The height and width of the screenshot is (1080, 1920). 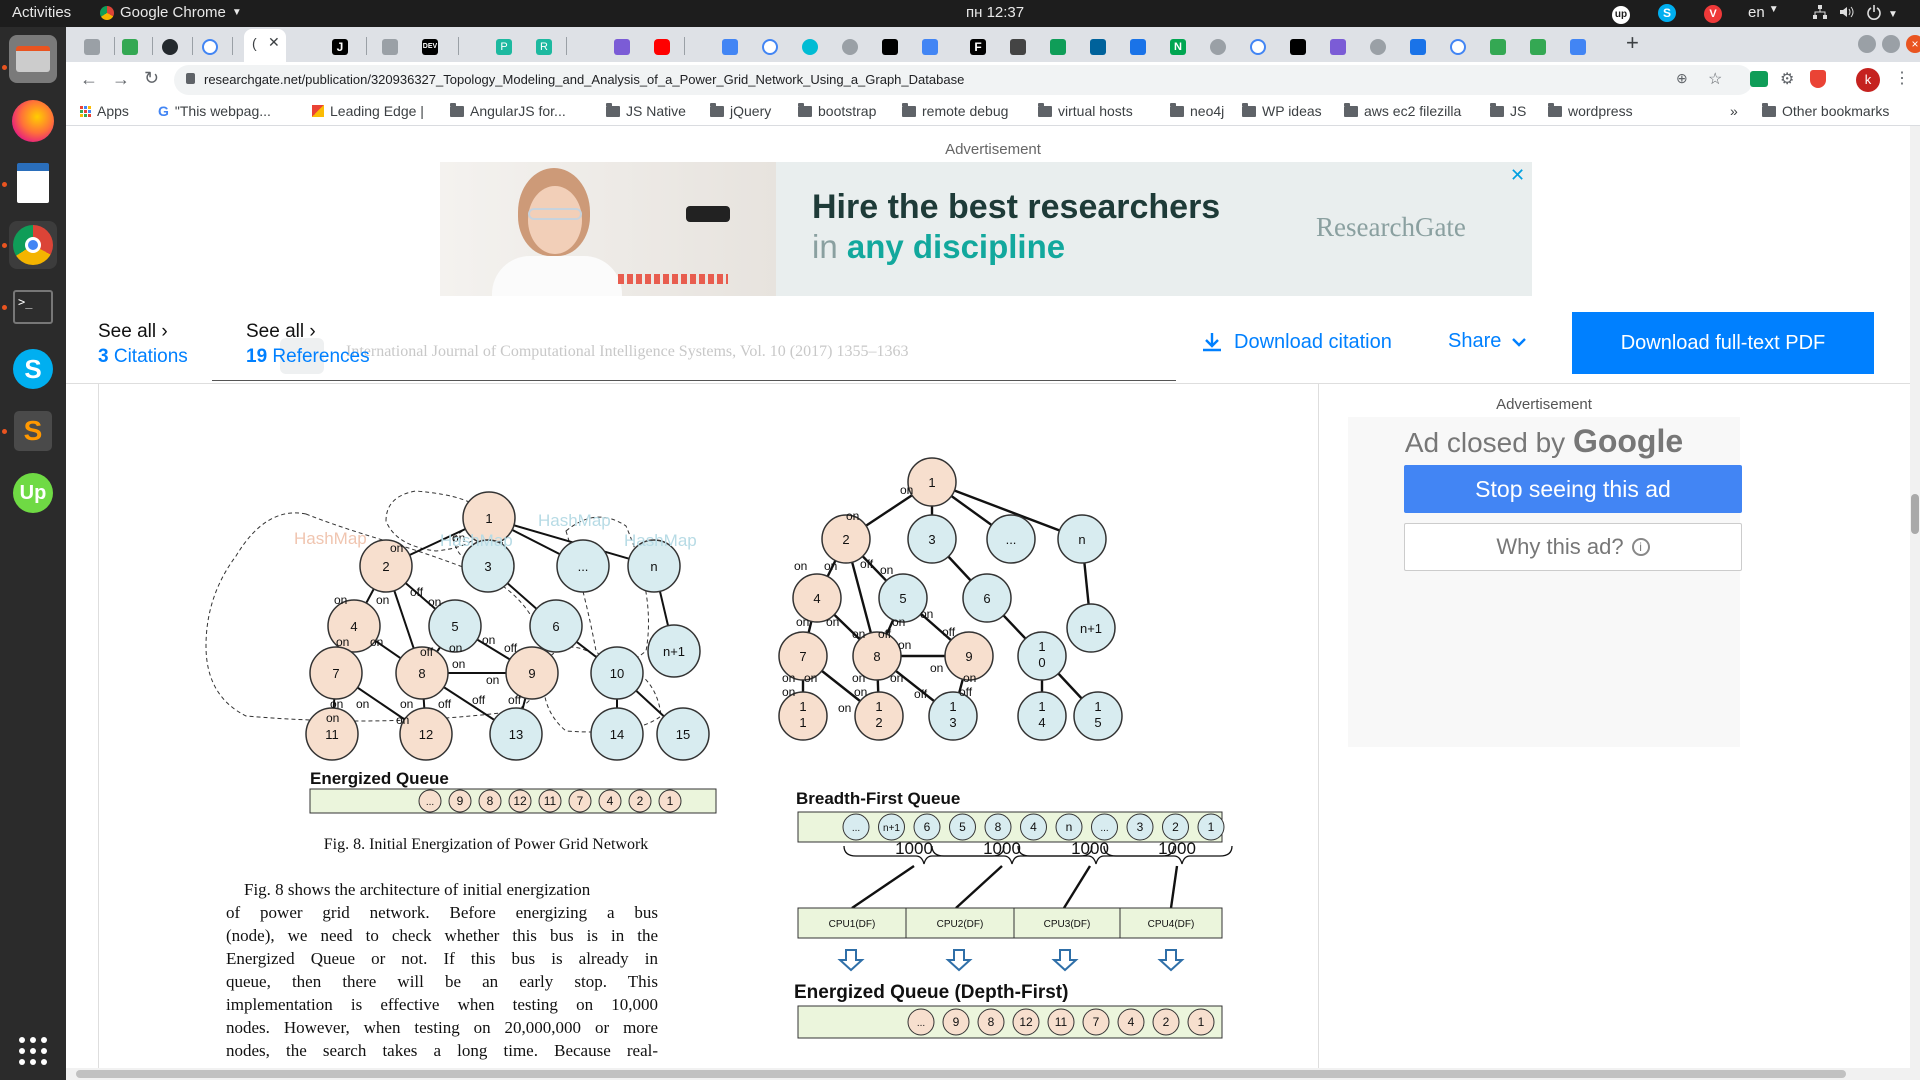 I want to click on ad-close-icon: ✕, so click(x=1517, y=175).